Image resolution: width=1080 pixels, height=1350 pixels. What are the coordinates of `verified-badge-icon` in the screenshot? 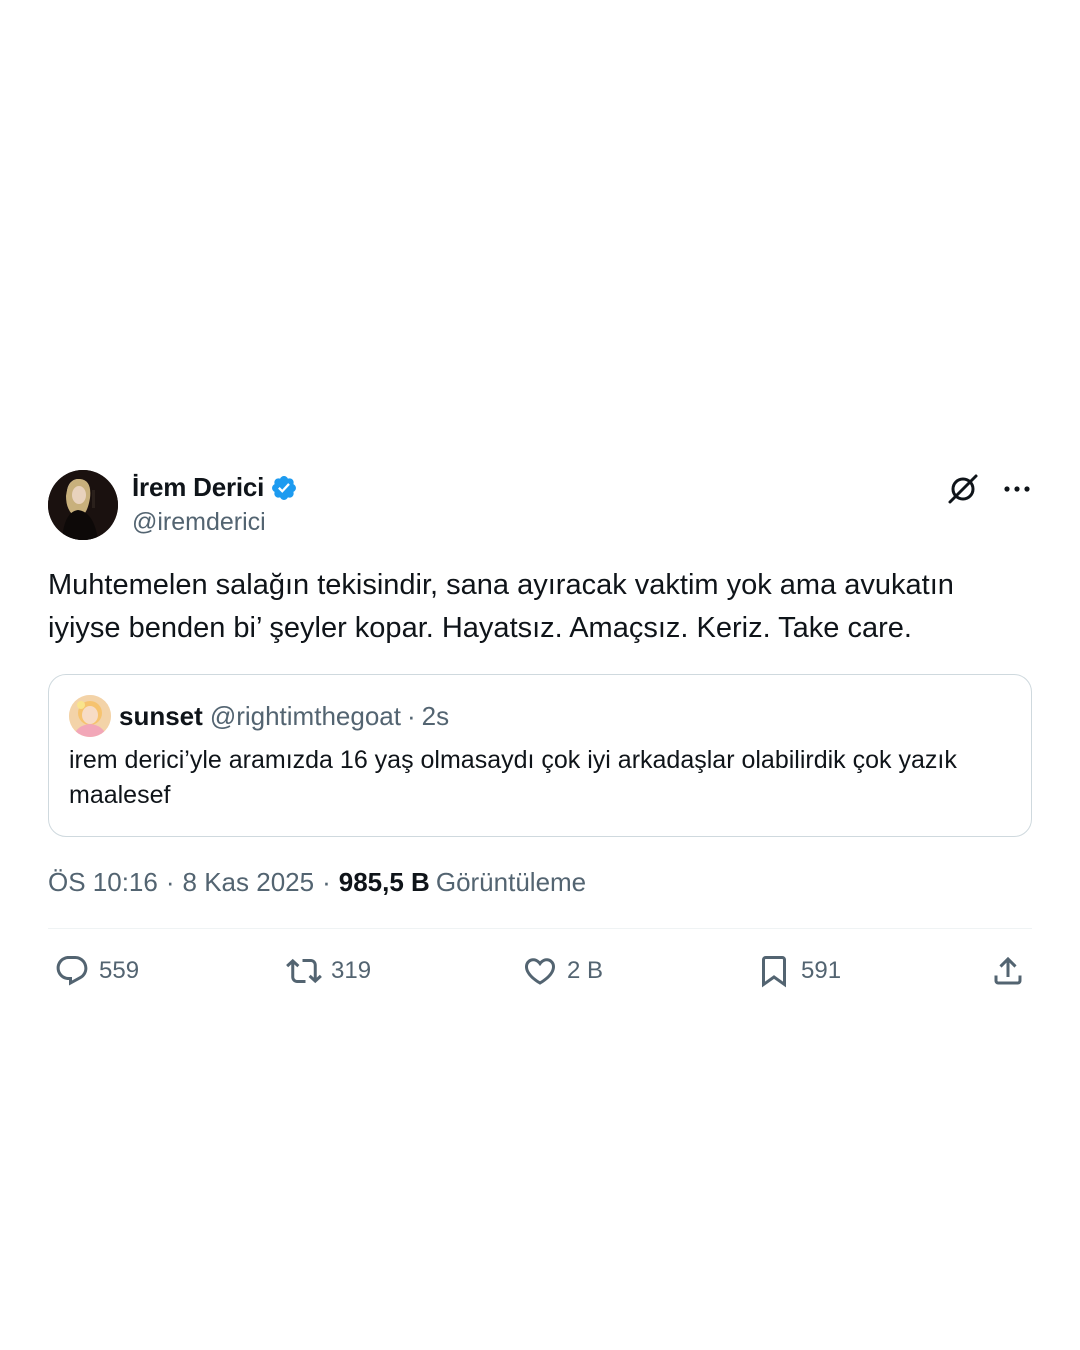 It's located at (284, 487).